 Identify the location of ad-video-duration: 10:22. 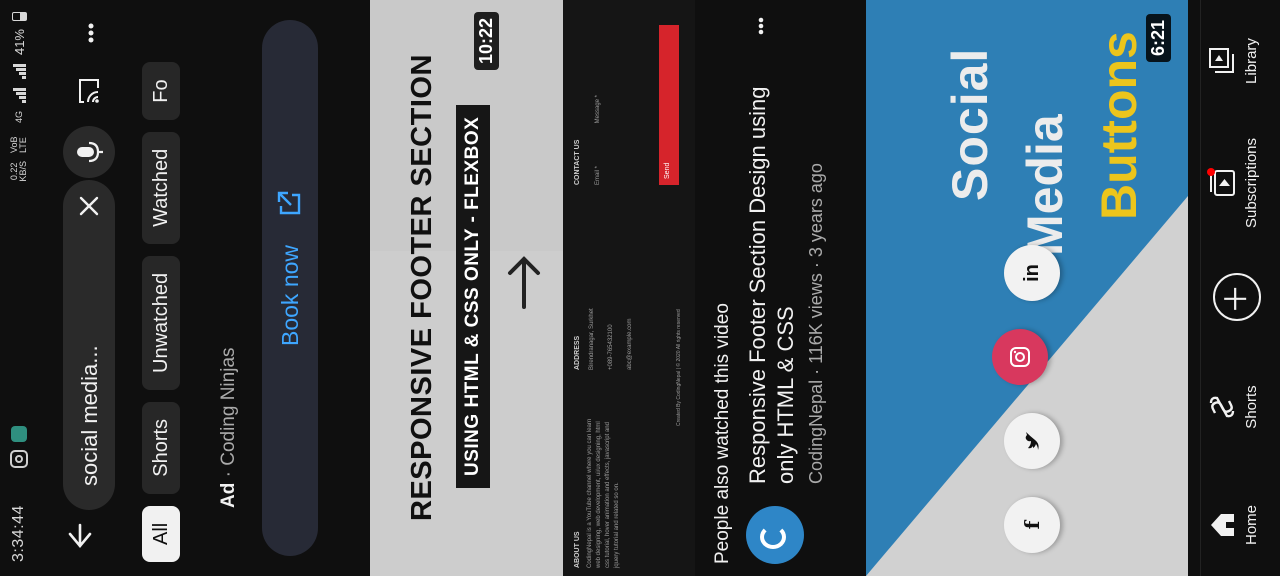
(486, 41).